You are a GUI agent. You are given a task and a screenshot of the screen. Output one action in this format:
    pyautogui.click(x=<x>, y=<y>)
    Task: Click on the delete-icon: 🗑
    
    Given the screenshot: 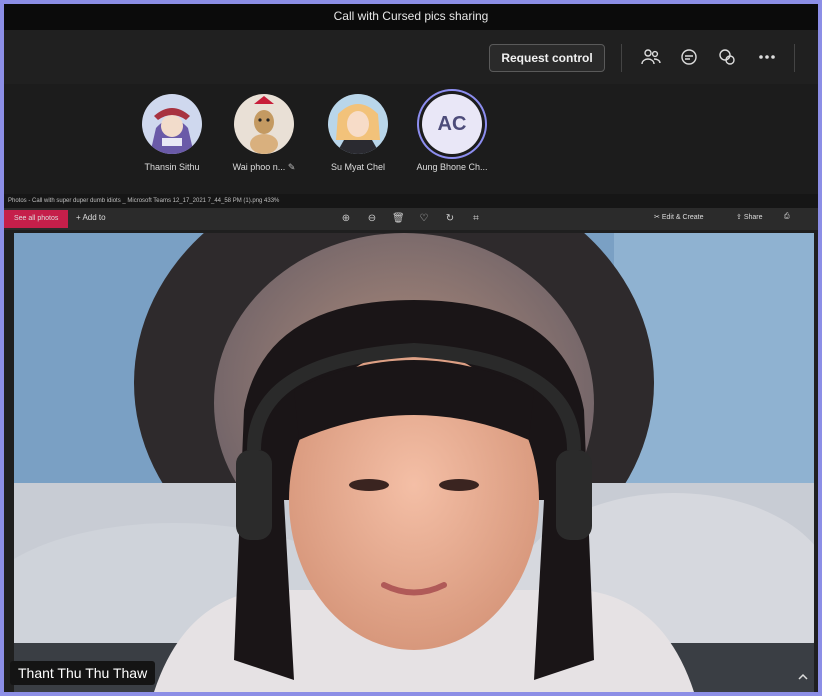 What is the action you would take?
    pyautogui.click(x=398, y=219)
    